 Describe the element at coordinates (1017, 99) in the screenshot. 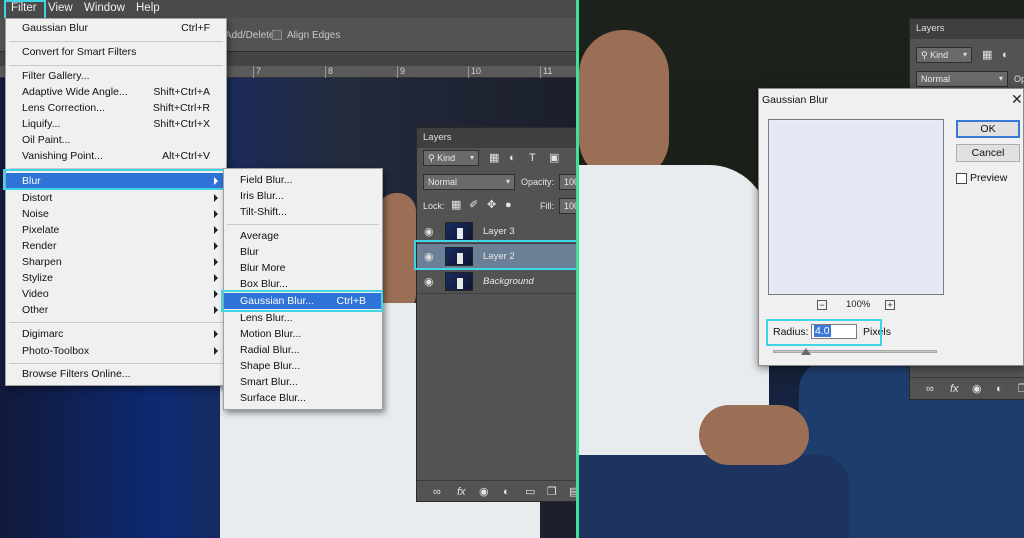

I see `close-icon: ✕` at that location.